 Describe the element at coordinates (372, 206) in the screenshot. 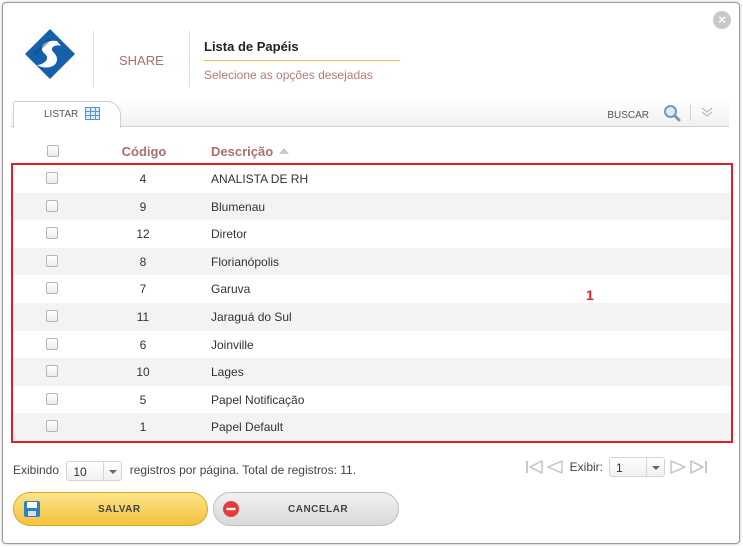

I see `table-row: 9 Blumenau` at that location.